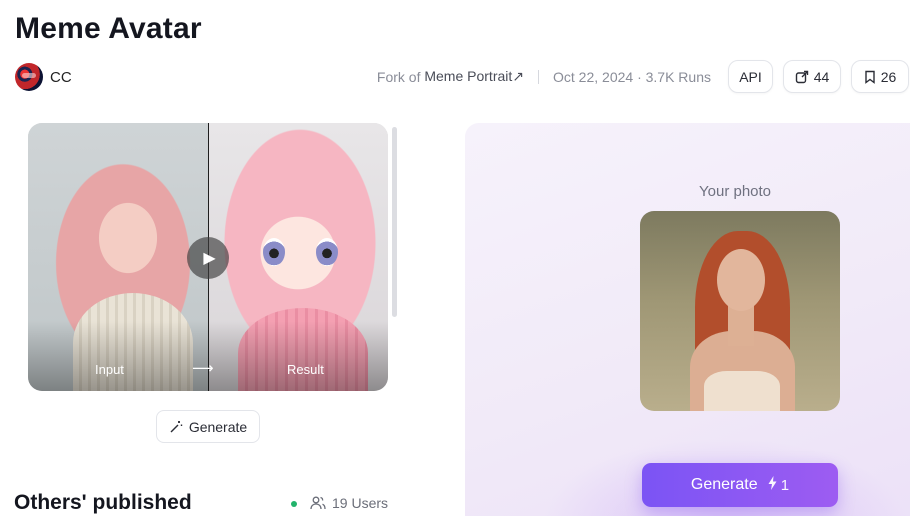 The width and height of the screenshot is (910, 516). I want to click on avatar, so click(29, 77).